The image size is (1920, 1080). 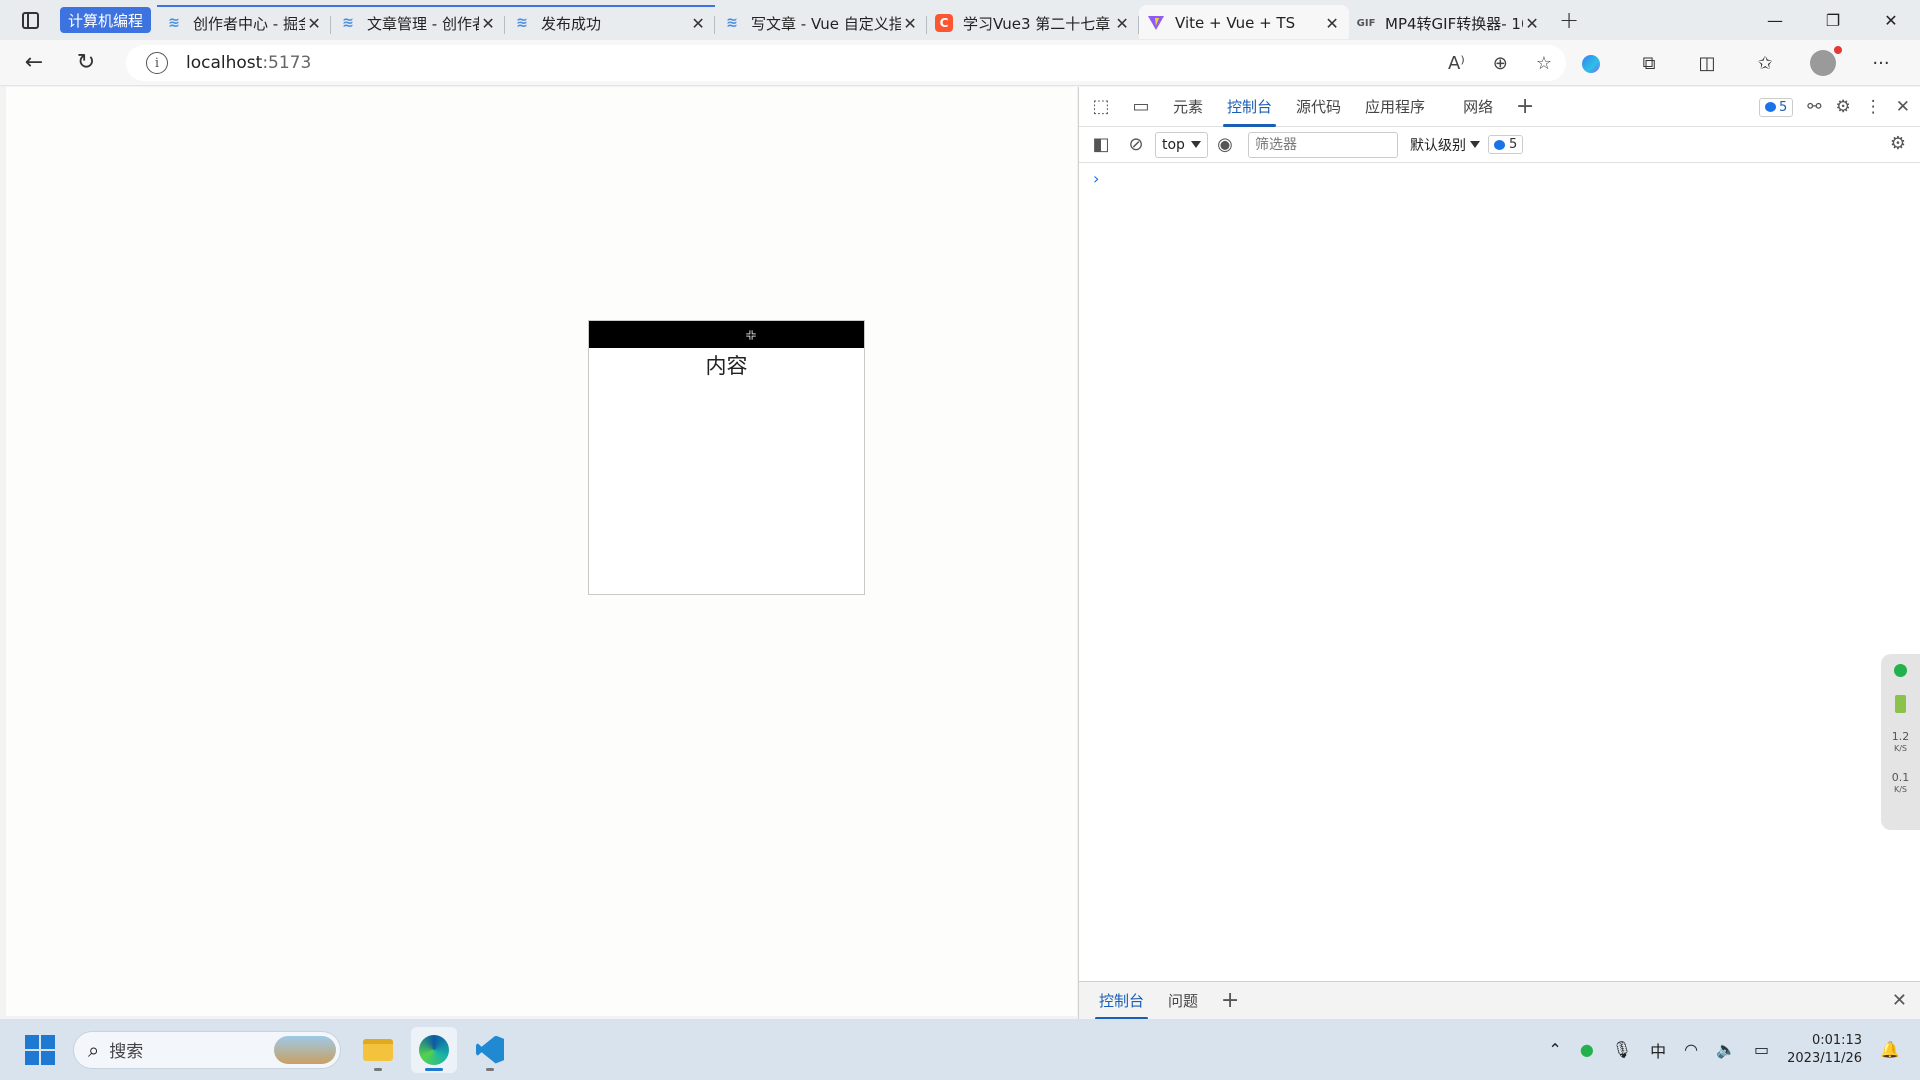 What do you see at coordinates (1899, 1000) in the screenshot?
I see `close-drawer-icon: ✕` at bounding box center [1899, 1000].